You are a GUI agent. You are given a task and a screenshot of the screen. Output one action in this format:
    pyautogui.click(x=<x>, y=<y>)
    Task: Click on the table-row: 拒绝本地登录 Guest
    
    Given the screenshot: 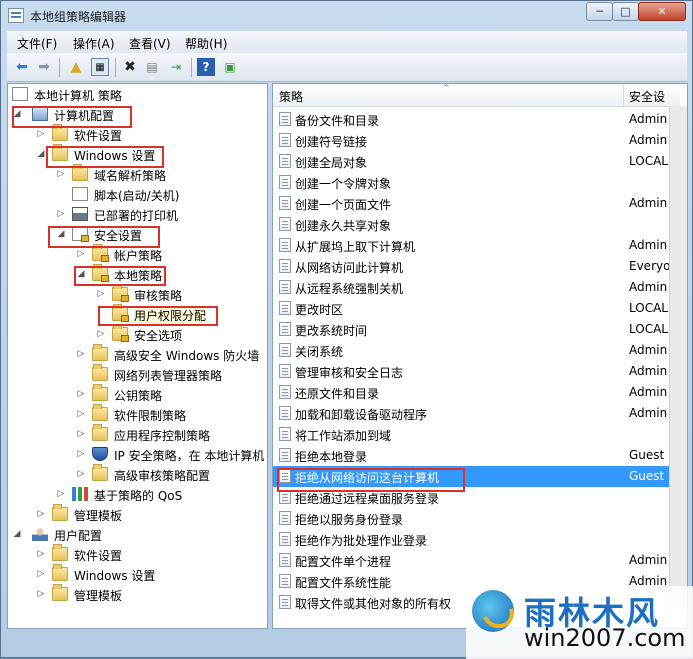 What is the action you would take?
    pyautogui.click(x=476, y=455)
    